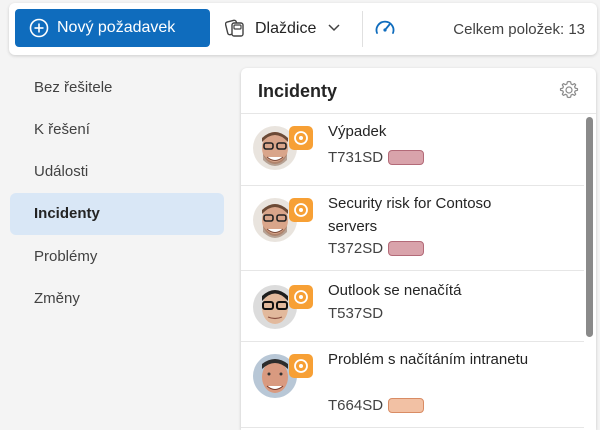  What do you see at coordinates (67, 213) in the screenshot?
I see `sidebar-item-label: Incidenty` at bounding box center [67, 213].